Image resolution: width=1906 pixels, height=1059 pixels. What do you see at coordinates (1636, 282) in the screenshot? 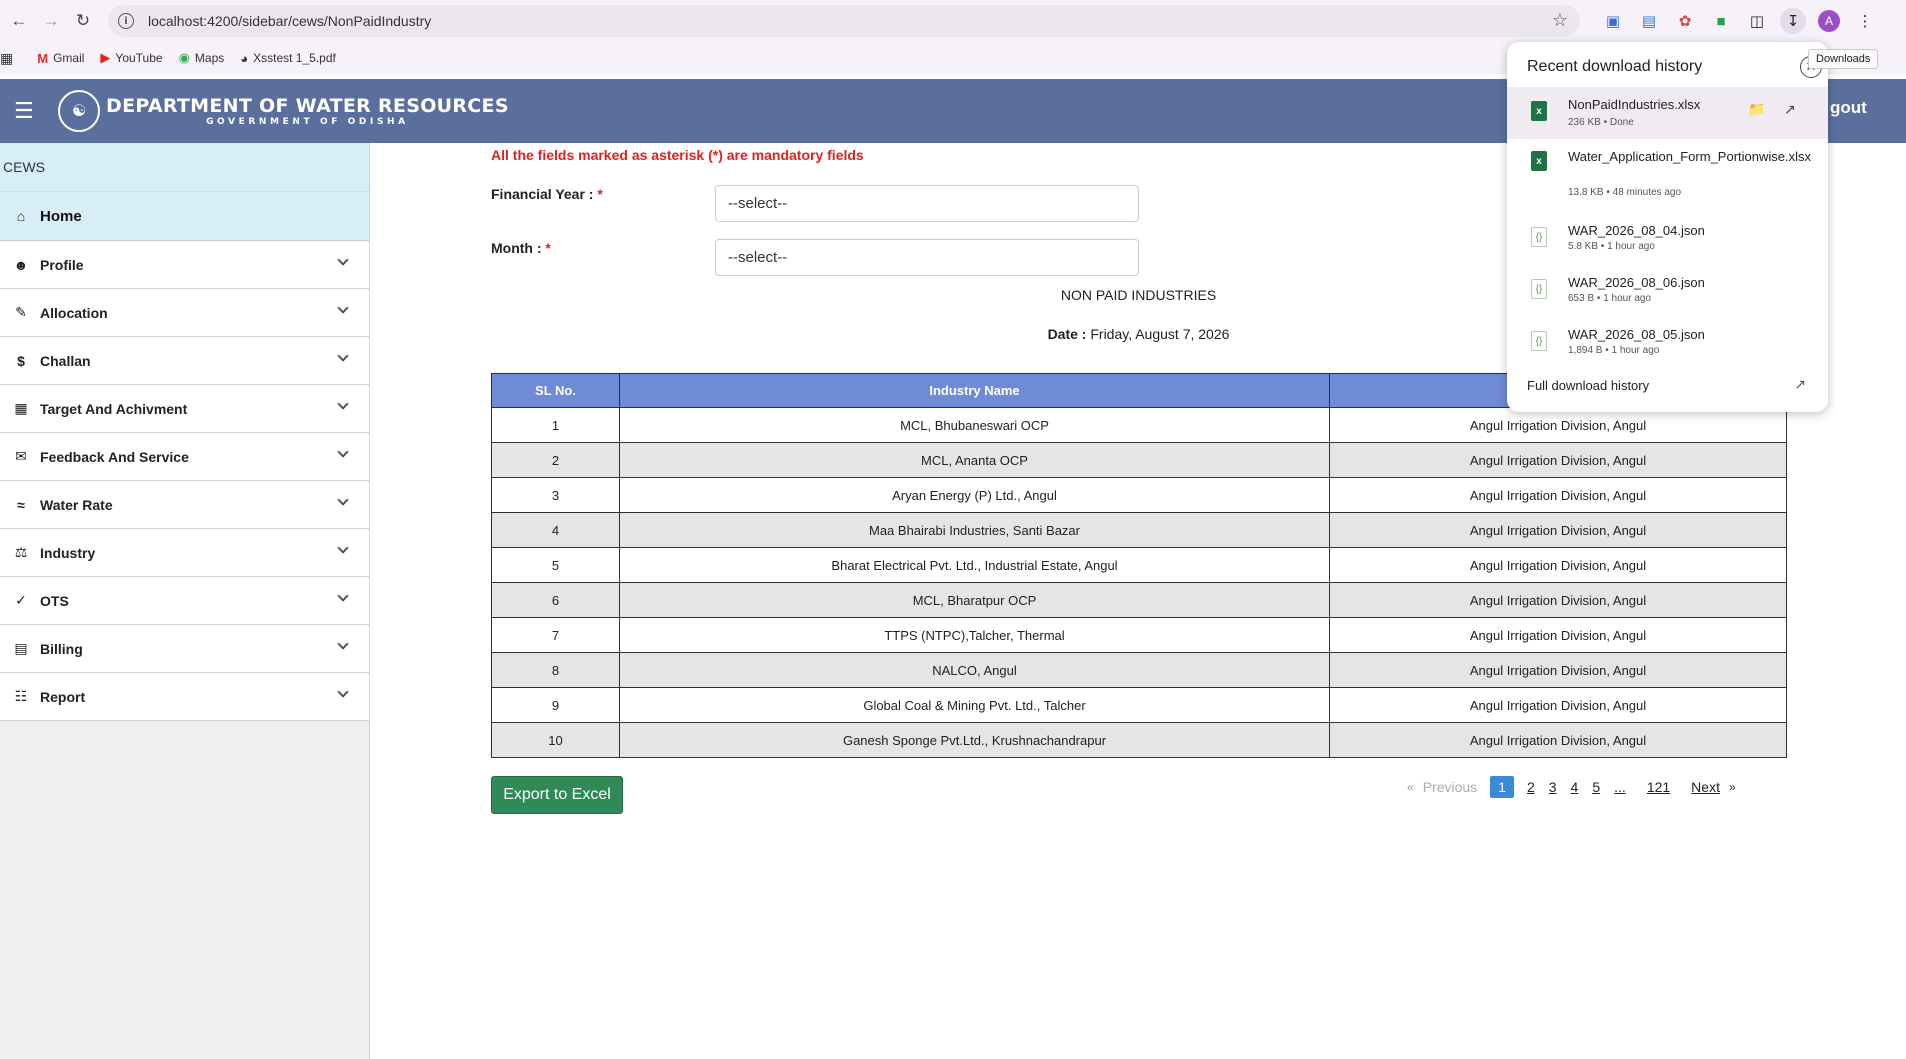
I see `download-file-name: WAR_2026_08_06.json` at bounding box center [1636, 282].